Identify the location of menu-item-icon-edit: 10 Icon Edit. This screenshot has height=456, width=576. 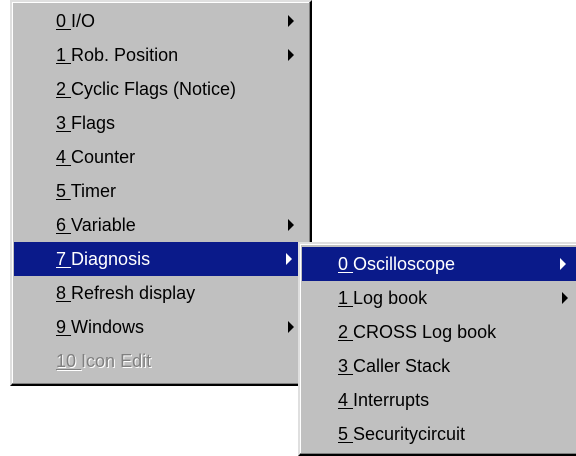
(161, 361).